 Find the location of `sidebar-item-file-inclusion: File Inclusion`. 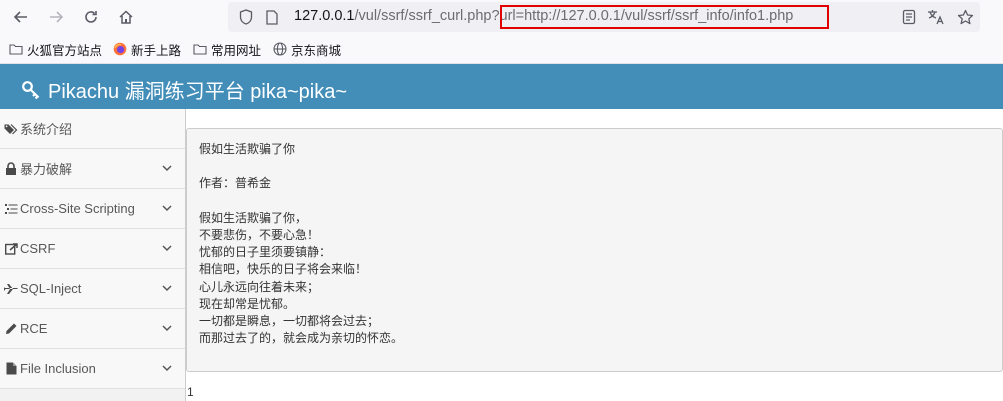

sidebar-item-file-inclusion: File Inclusion is located at coordinates (92, 369).